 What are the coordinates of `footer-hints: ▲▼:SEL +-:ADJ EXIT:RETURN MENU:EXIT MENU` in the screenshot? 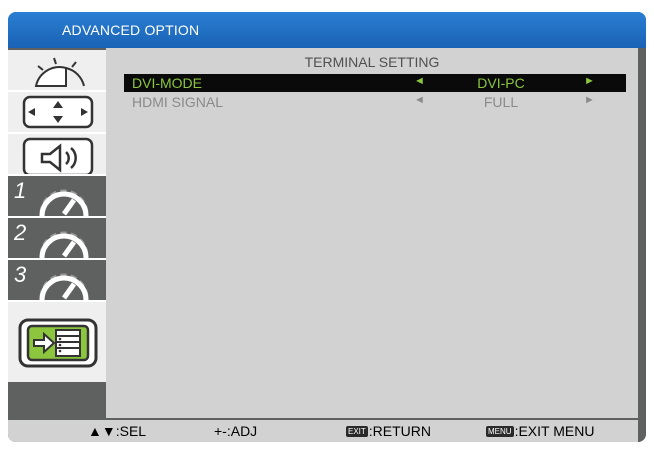 It's located at (327, 431).